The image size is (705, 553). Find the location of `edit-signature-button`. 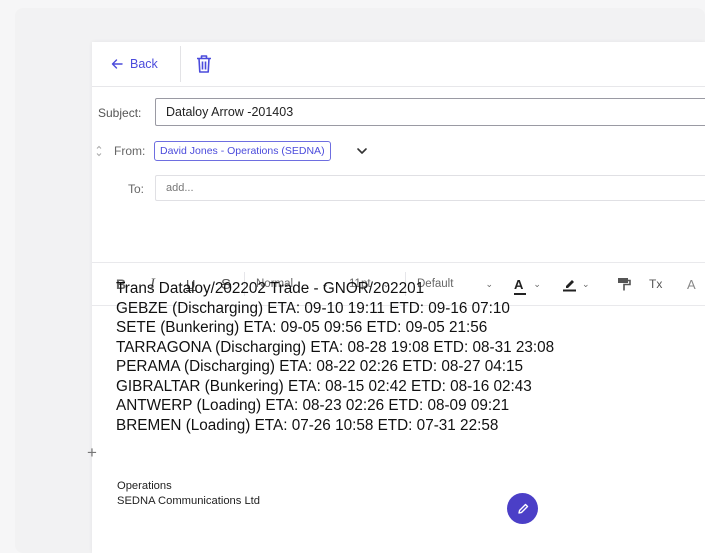

edit-signature-button is located at coordinates (522, 508).